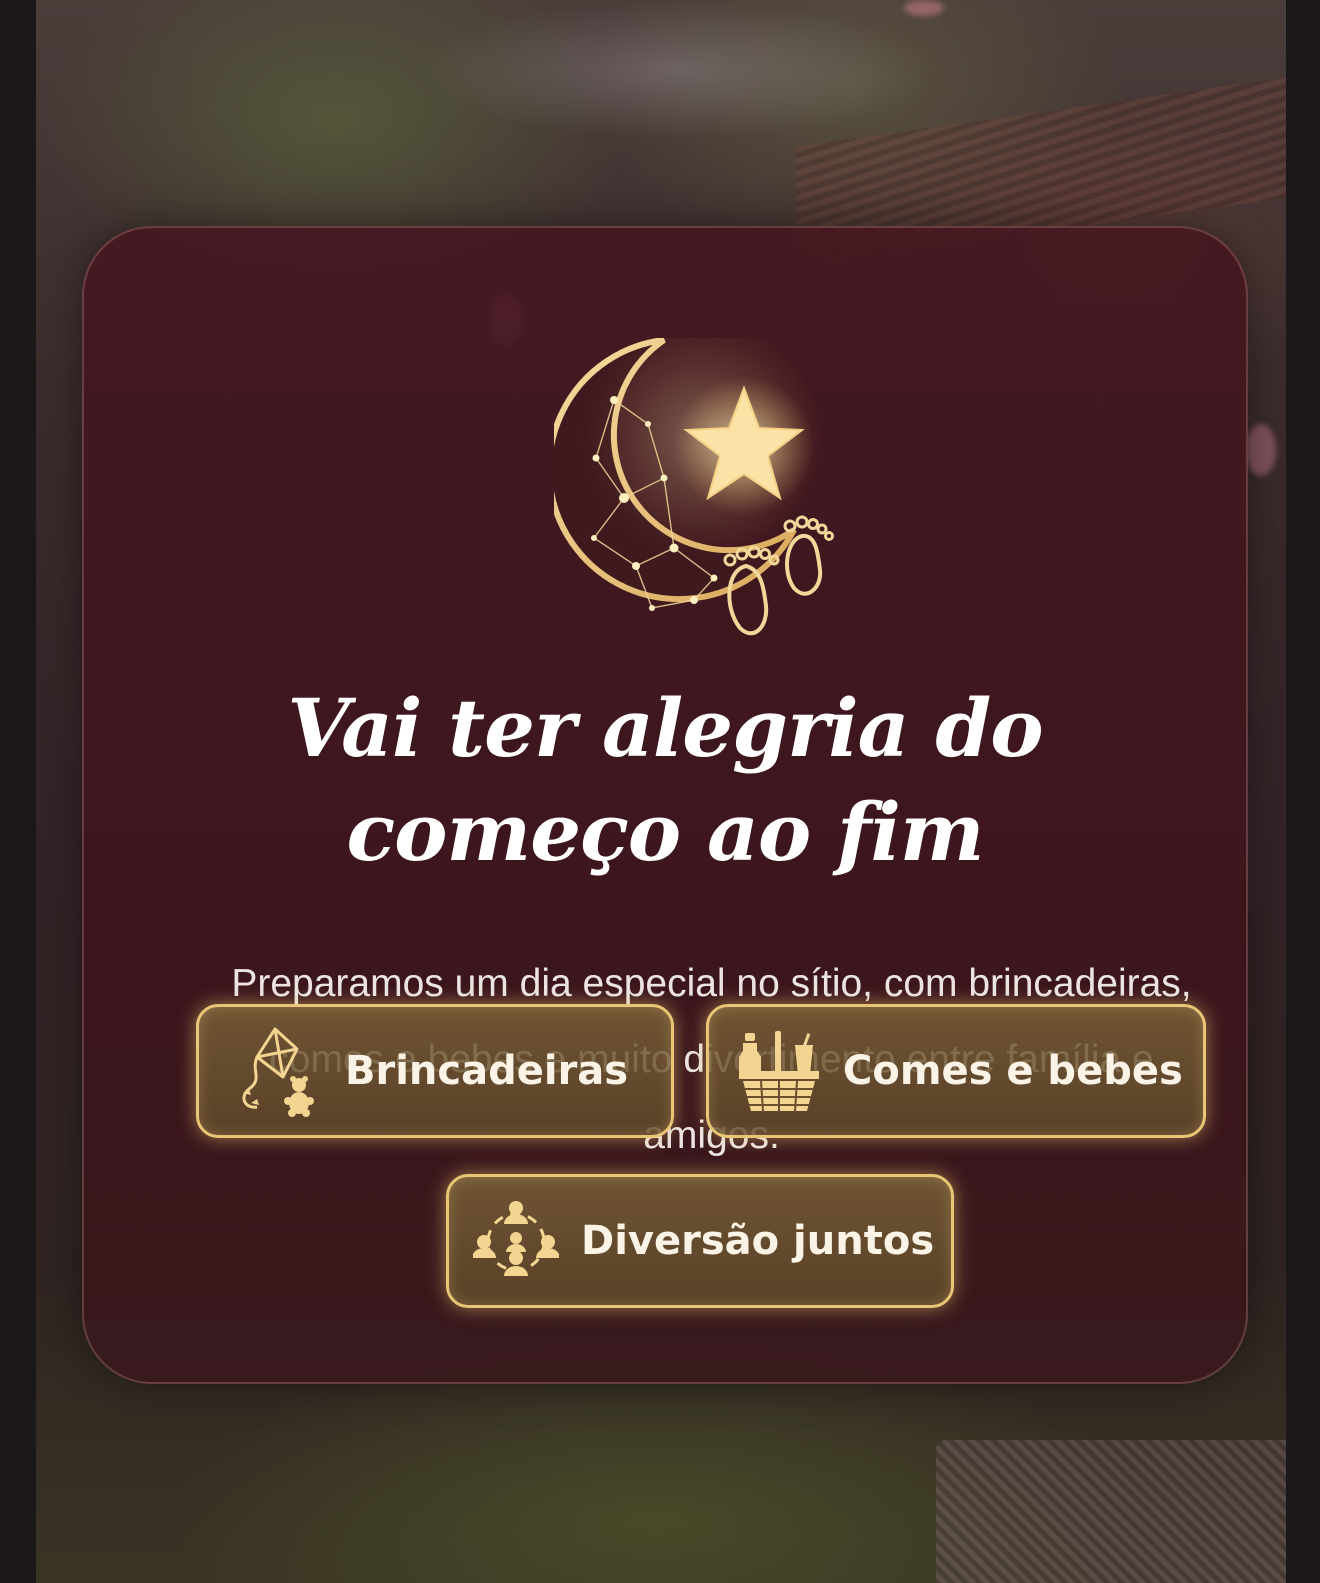  I want to click on title-line-1: Vai ter alegria do, so click(665, 728).